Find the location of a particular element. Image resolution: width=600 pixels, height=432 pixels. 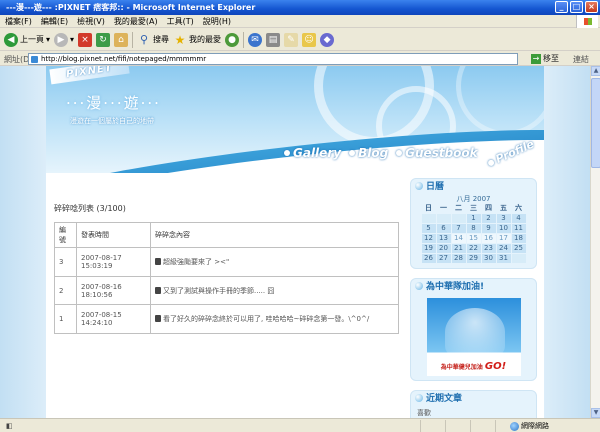

calendar-day: 20 is located at coordinates (443, 248).